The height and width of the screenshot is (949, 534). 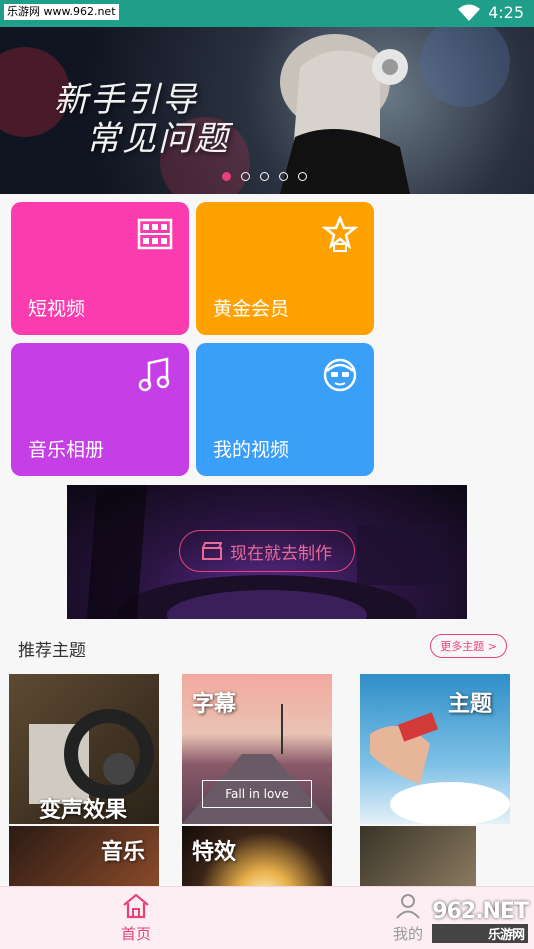 I want to click on watermark-sub: 乐游网, so click(x=480, y=933).